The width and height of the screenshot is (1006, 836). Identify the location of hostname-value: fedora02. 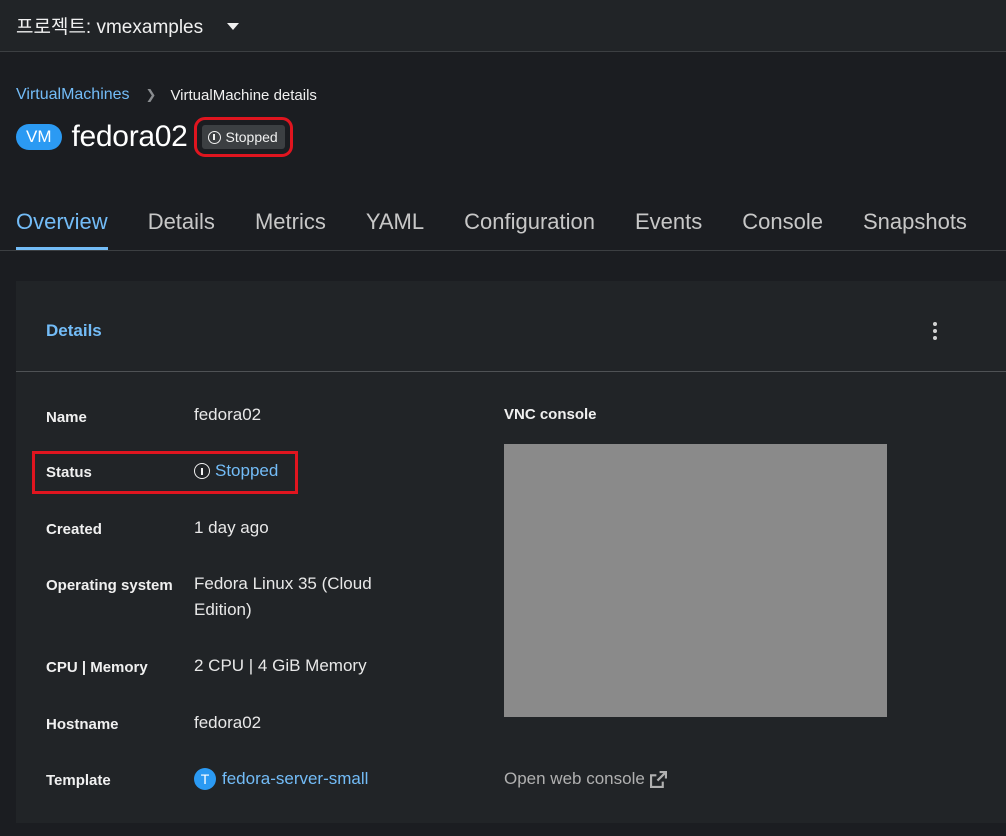
(228, 722).